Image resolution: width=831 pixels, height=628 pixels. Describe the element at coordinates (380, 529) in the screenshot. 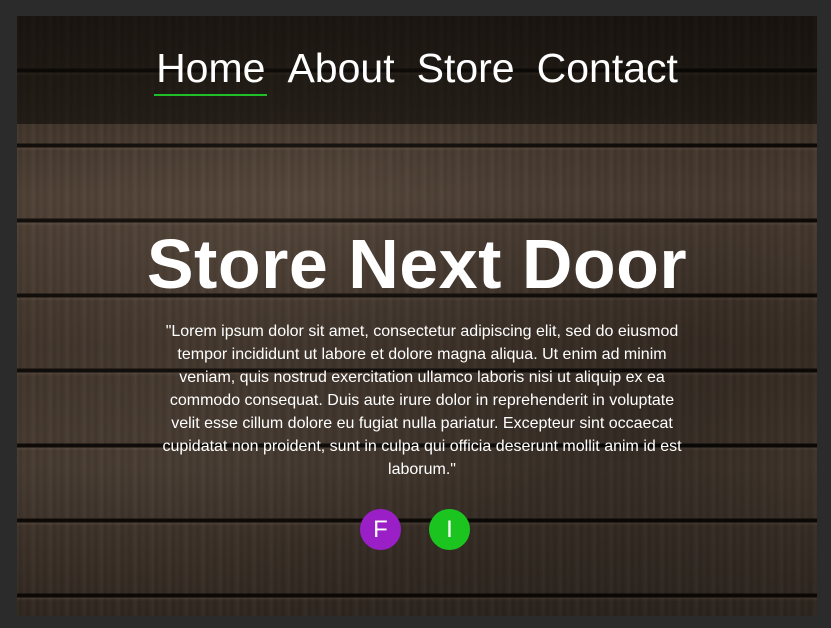

I see `facebook-button: F` at that location.